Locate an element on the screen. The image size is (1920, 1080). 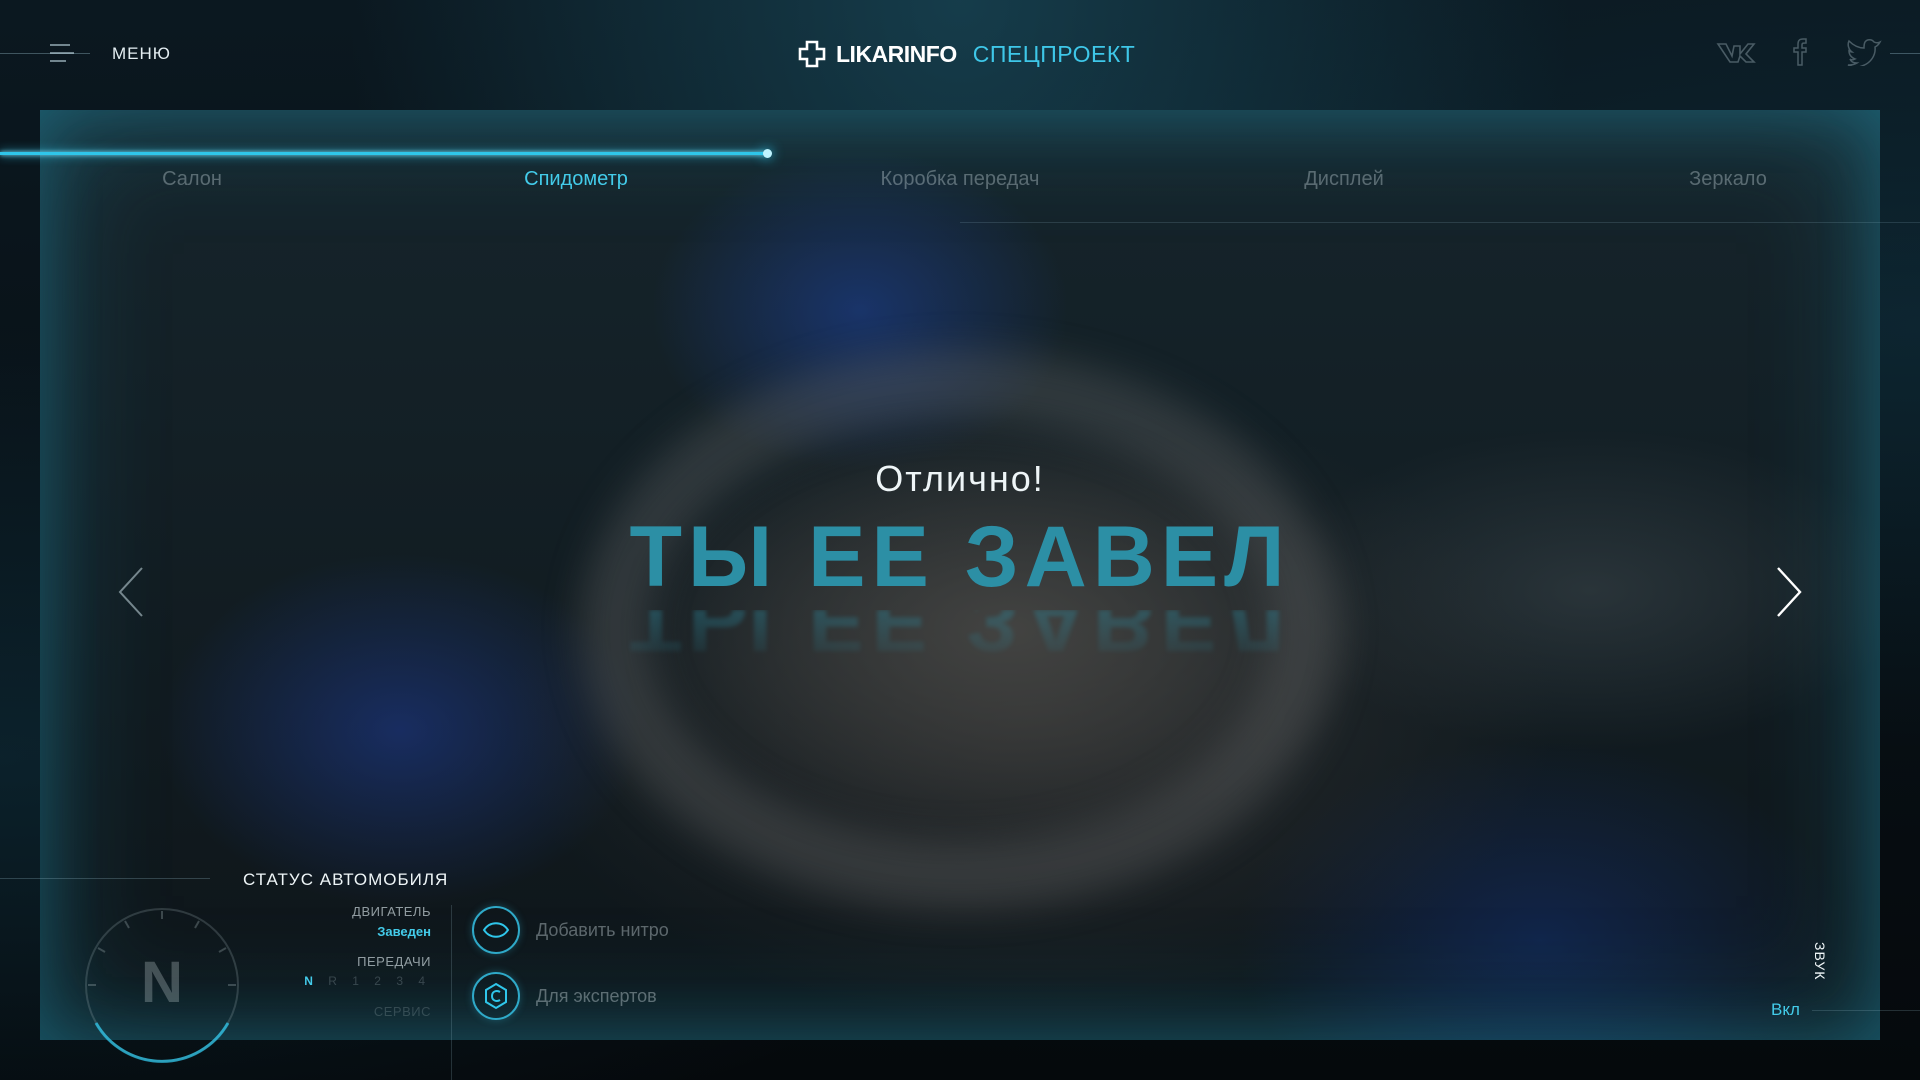
gears-indicator: N R 1 2 3 4 is located at coordinates (367, 981).